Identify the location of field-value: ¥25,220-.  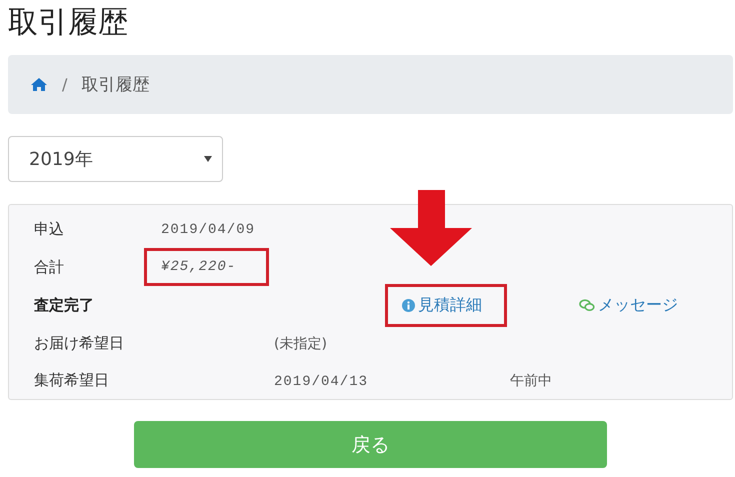
(198, 267).